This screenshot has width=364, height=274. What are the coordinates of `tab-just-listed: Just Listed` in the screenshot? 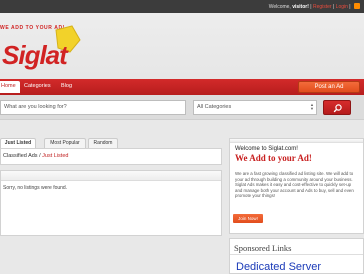 It's located at (18, 143).